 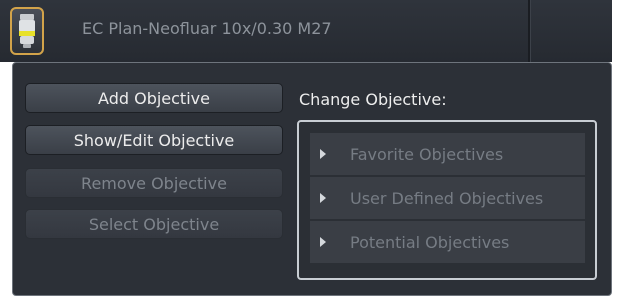 What do you see at coordinates (430, 242) in the screenshot?
I see `list-item-label: Potential Objectives` at bounding box center [430, 242].